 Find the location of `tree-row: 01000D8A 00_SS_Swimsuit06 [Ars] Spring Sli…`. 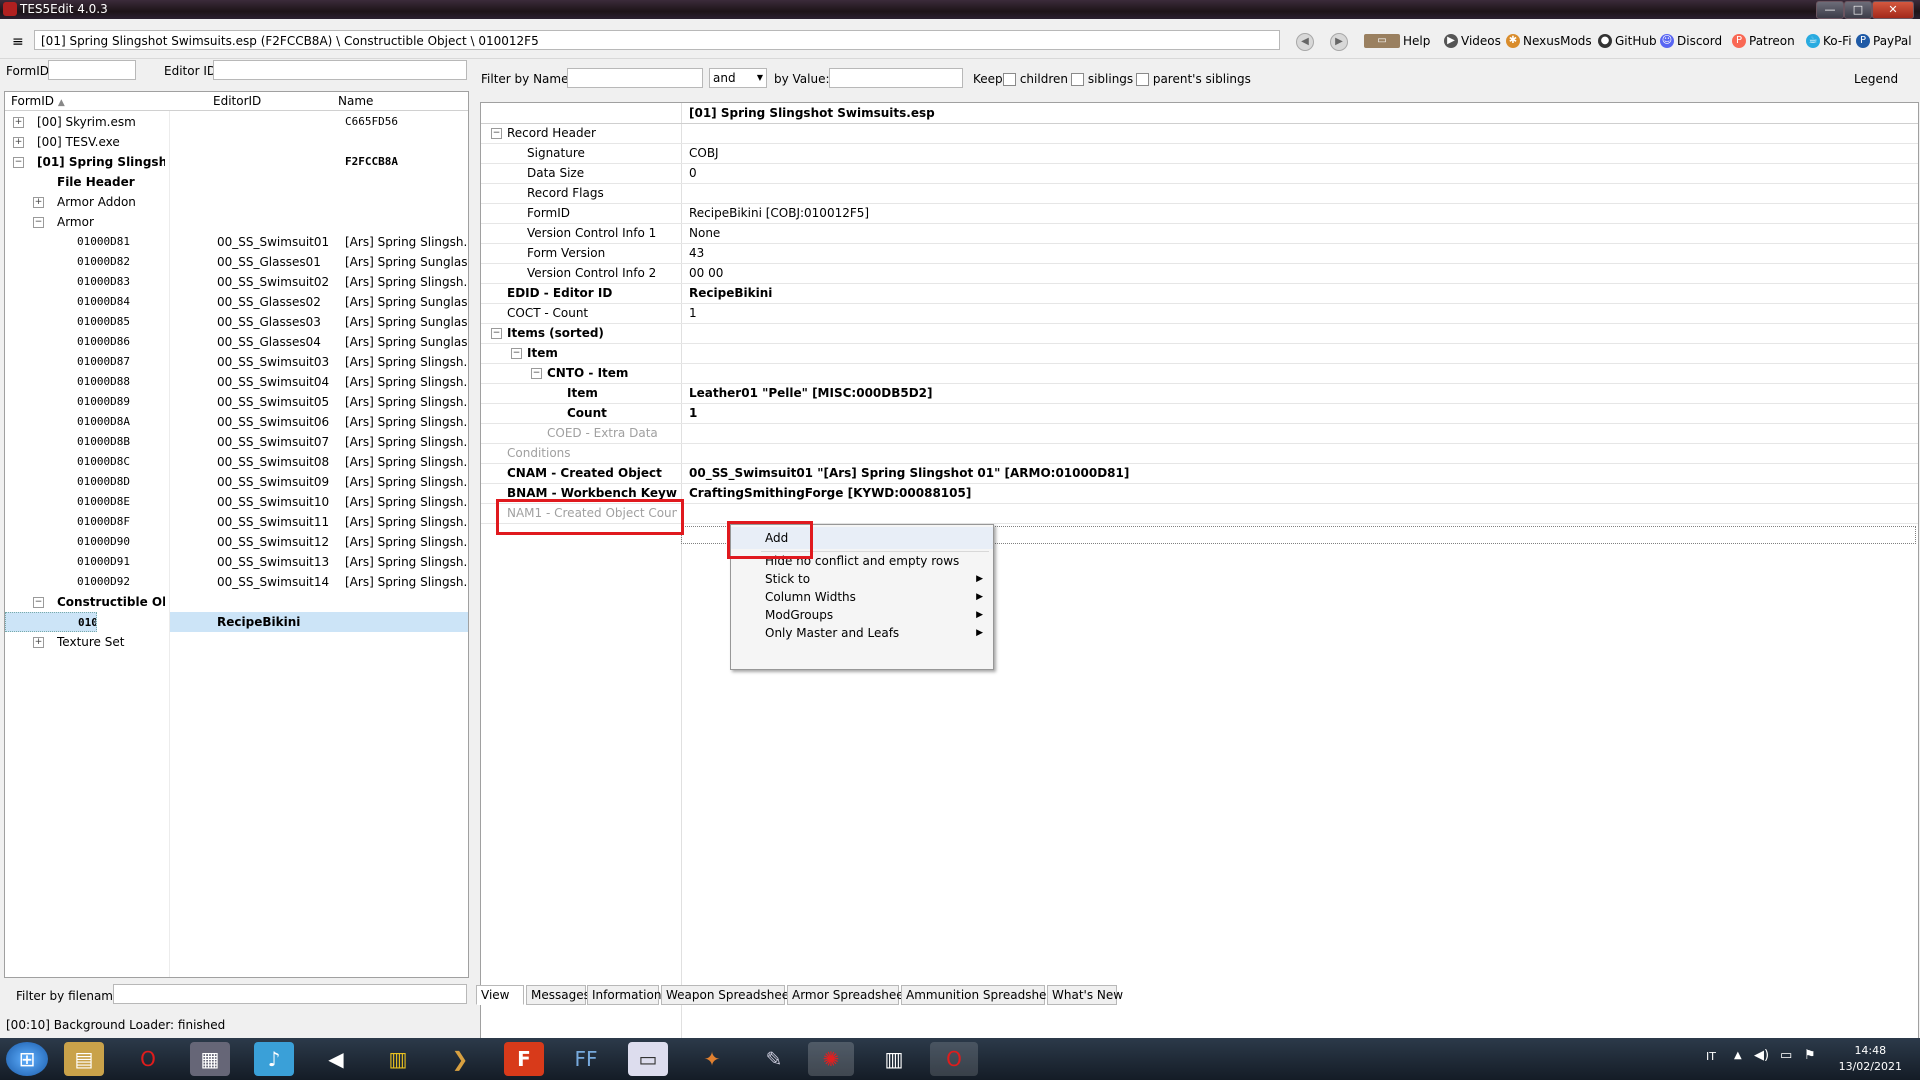

tree-row: 01000D8A 00_SS_Swimsuit06 [Ars] Spring Sli… is located at coordinates (236, 422).